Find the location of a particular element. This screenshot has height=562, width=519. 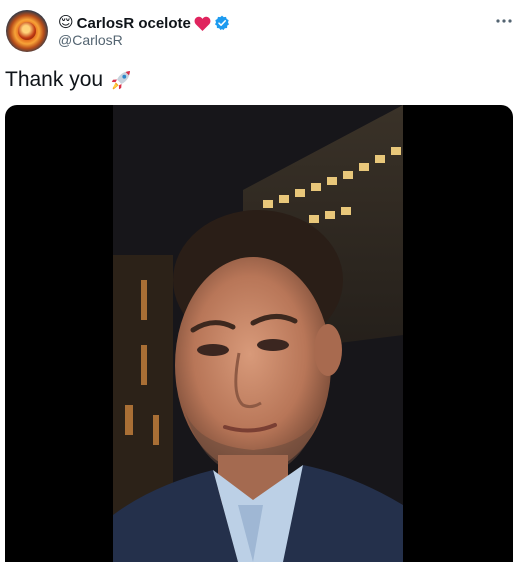

tweet-text-content: Thank you is located at coordinates (54, 79).